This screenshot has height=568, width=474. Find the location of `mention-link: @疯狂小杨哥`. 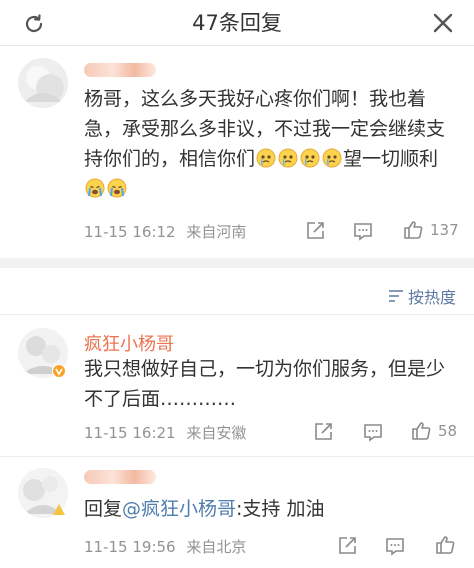

mention-link: @疯狂小杨哥 is located at coordinates (179, 509).